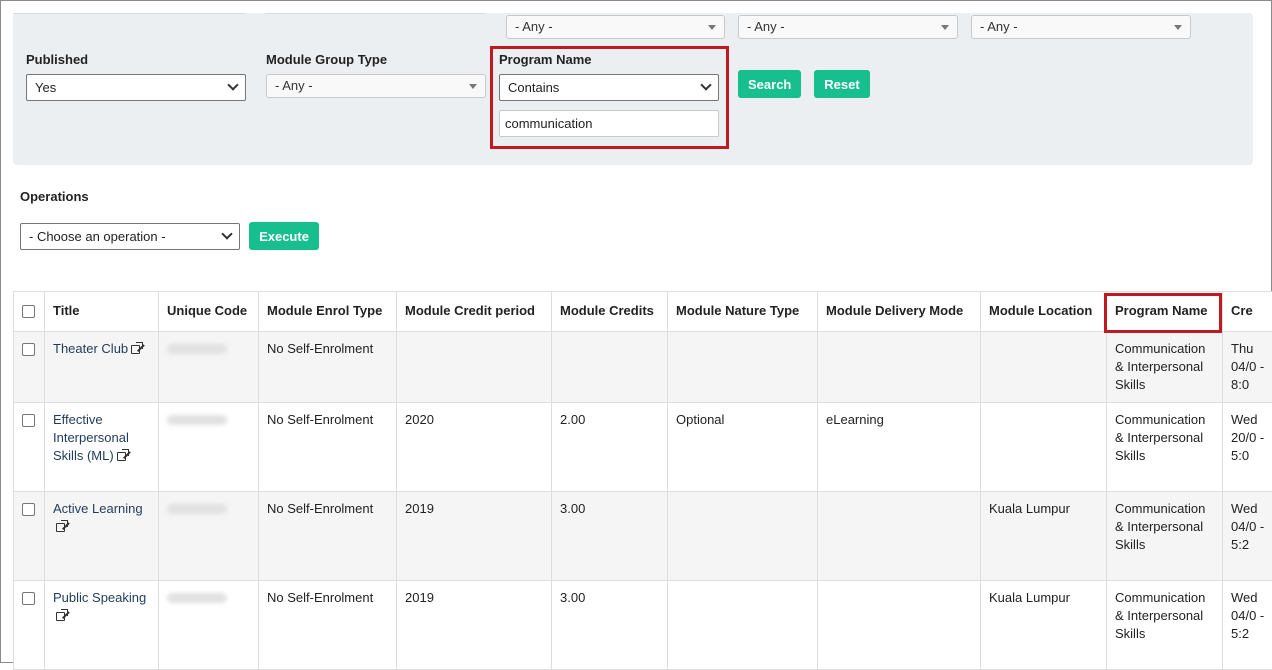 The image size is (1272, 670). What do you see at coordinates (328, 312) in the screenshot?
I see `column-header-enrol-type: Module Enrol Type` at bounding box center [328, 312].